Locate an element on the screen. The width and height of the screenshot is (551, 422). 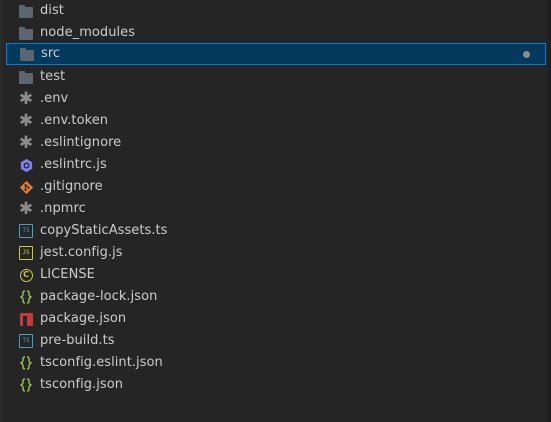
tree-item-label: .env is located at coordinates (54, 98).